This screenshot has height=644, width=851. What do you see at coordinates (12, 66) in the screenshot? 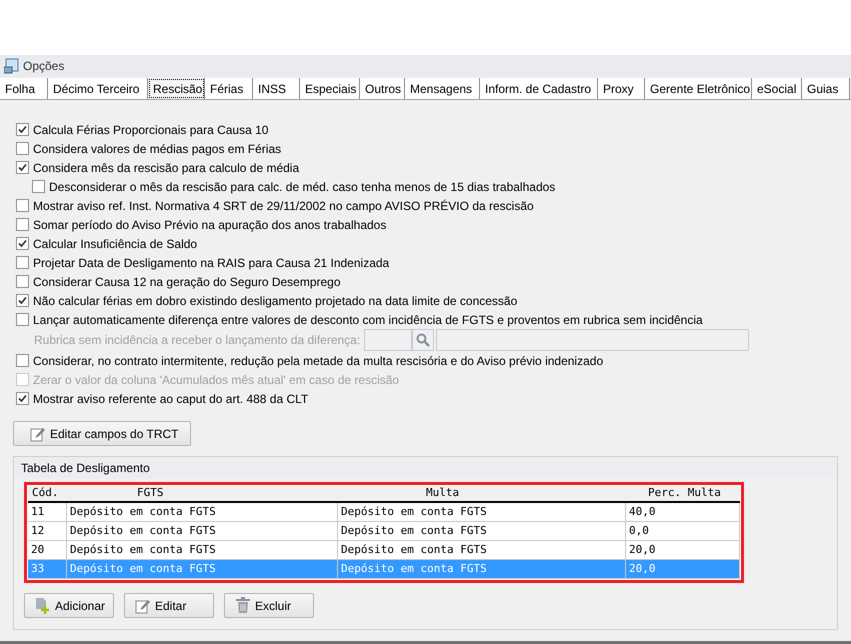
I see `app-icon` at bounding box center [12, 66].